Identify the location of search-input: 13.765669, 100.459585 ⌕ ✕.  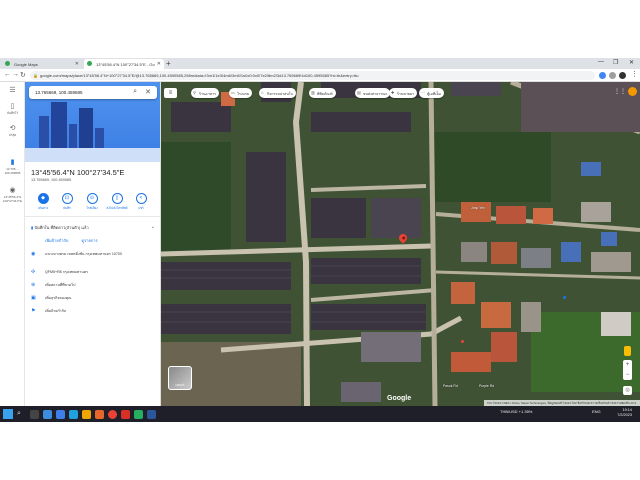
(93, 92).